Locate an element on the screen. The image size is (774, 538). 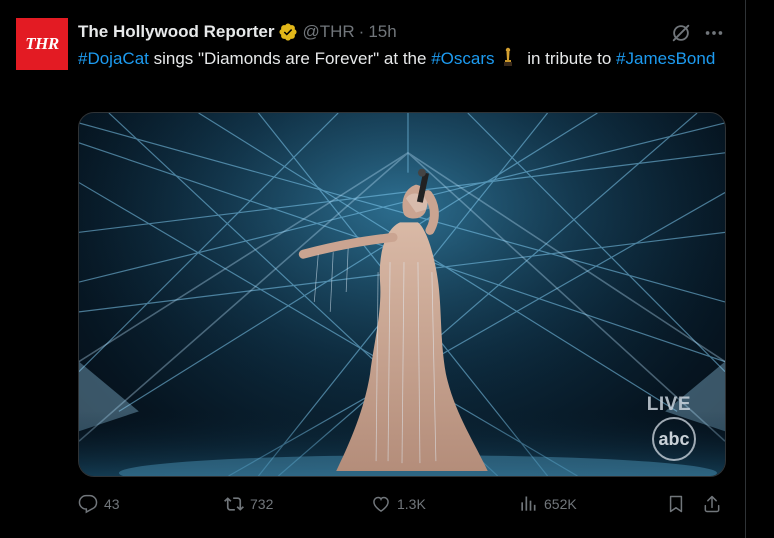
timeline-divider is located at coordinates (745, 269).